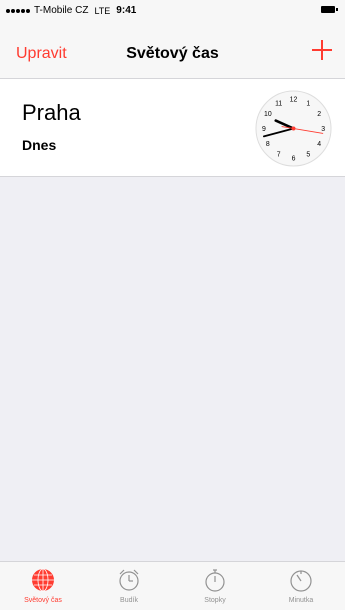 Image resolution: width=345 pixels, height=610 pixels. Describe the element at coordinates (308, 155) in the screenshot. I see `clock-dial-number: 5` at that location.